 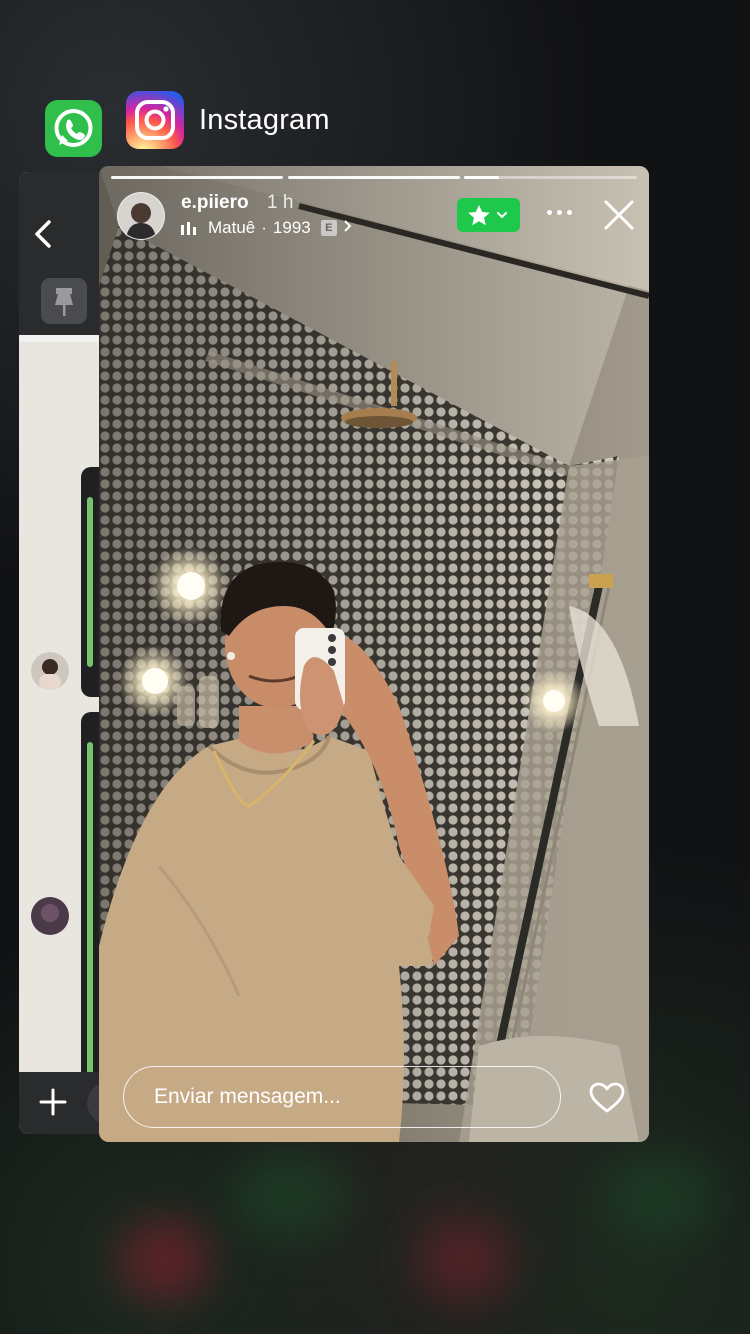 I want to click on heart-icon, so click(x=607, y=1098).